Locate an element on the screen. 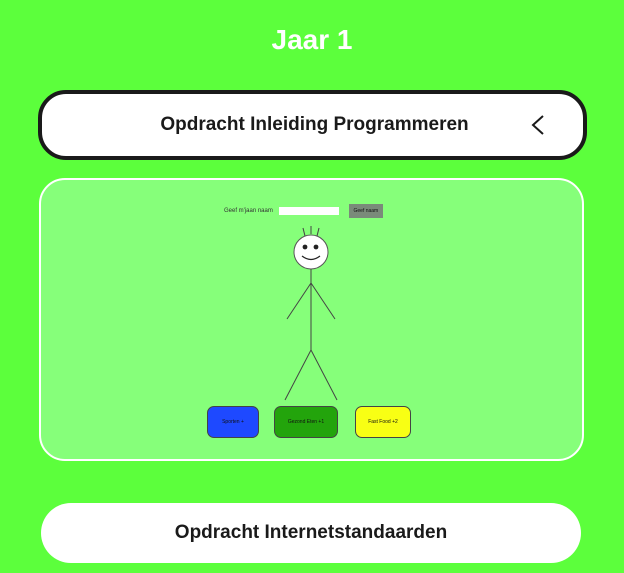 This screenshot has width=624, height=573. submit-name-button: Geef naam is located at coordinates (365, 211).